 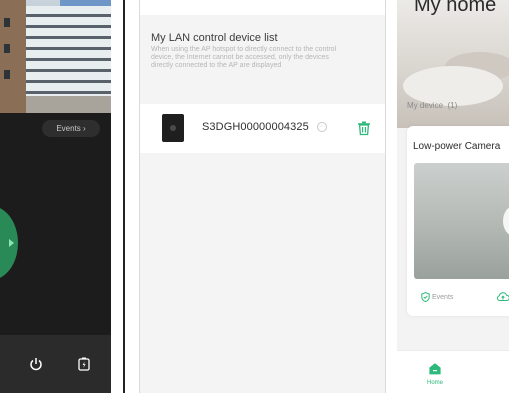 I want to click on device-card-title: Low-power Camera, so click(x=457, y=146).